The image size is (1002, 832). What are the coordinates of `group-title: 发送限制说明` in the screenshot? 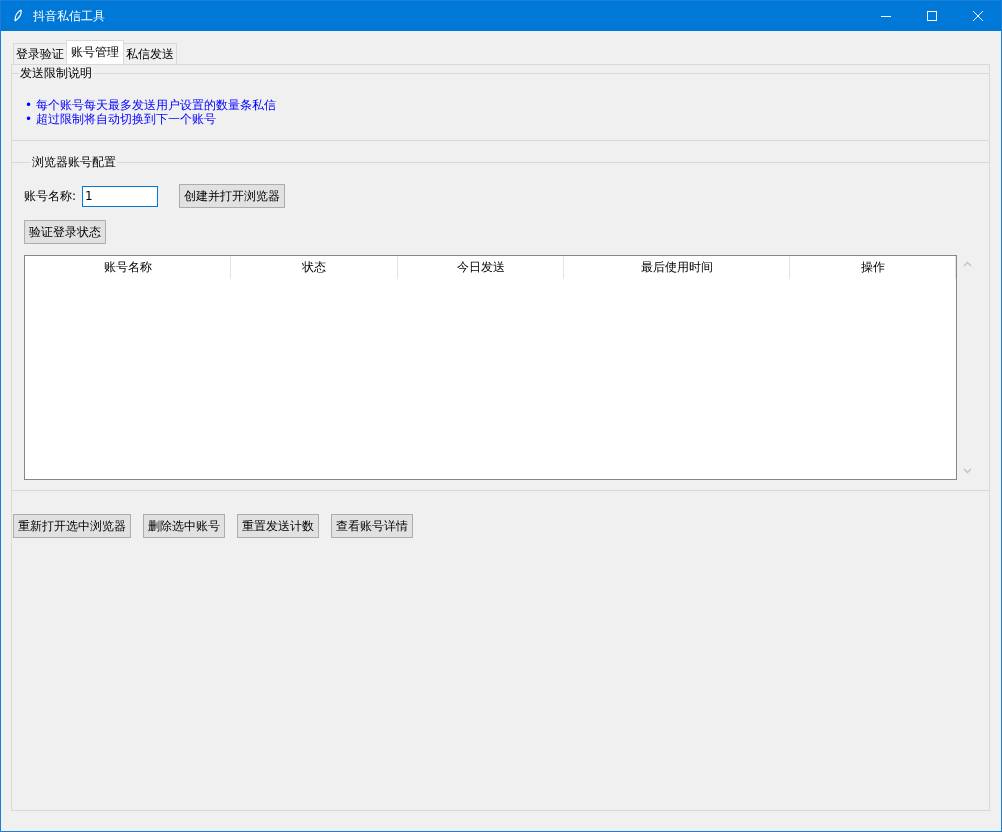 It's located at (56, 73).